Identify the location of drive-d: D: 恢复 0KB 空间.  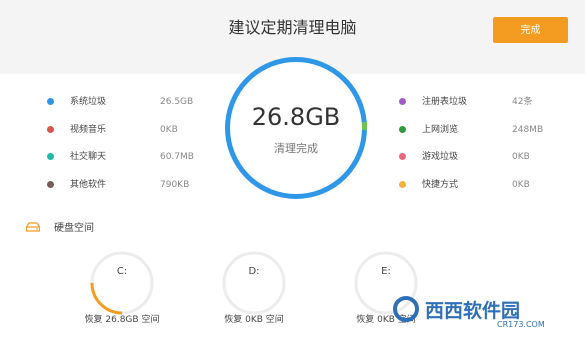
(254, 289).